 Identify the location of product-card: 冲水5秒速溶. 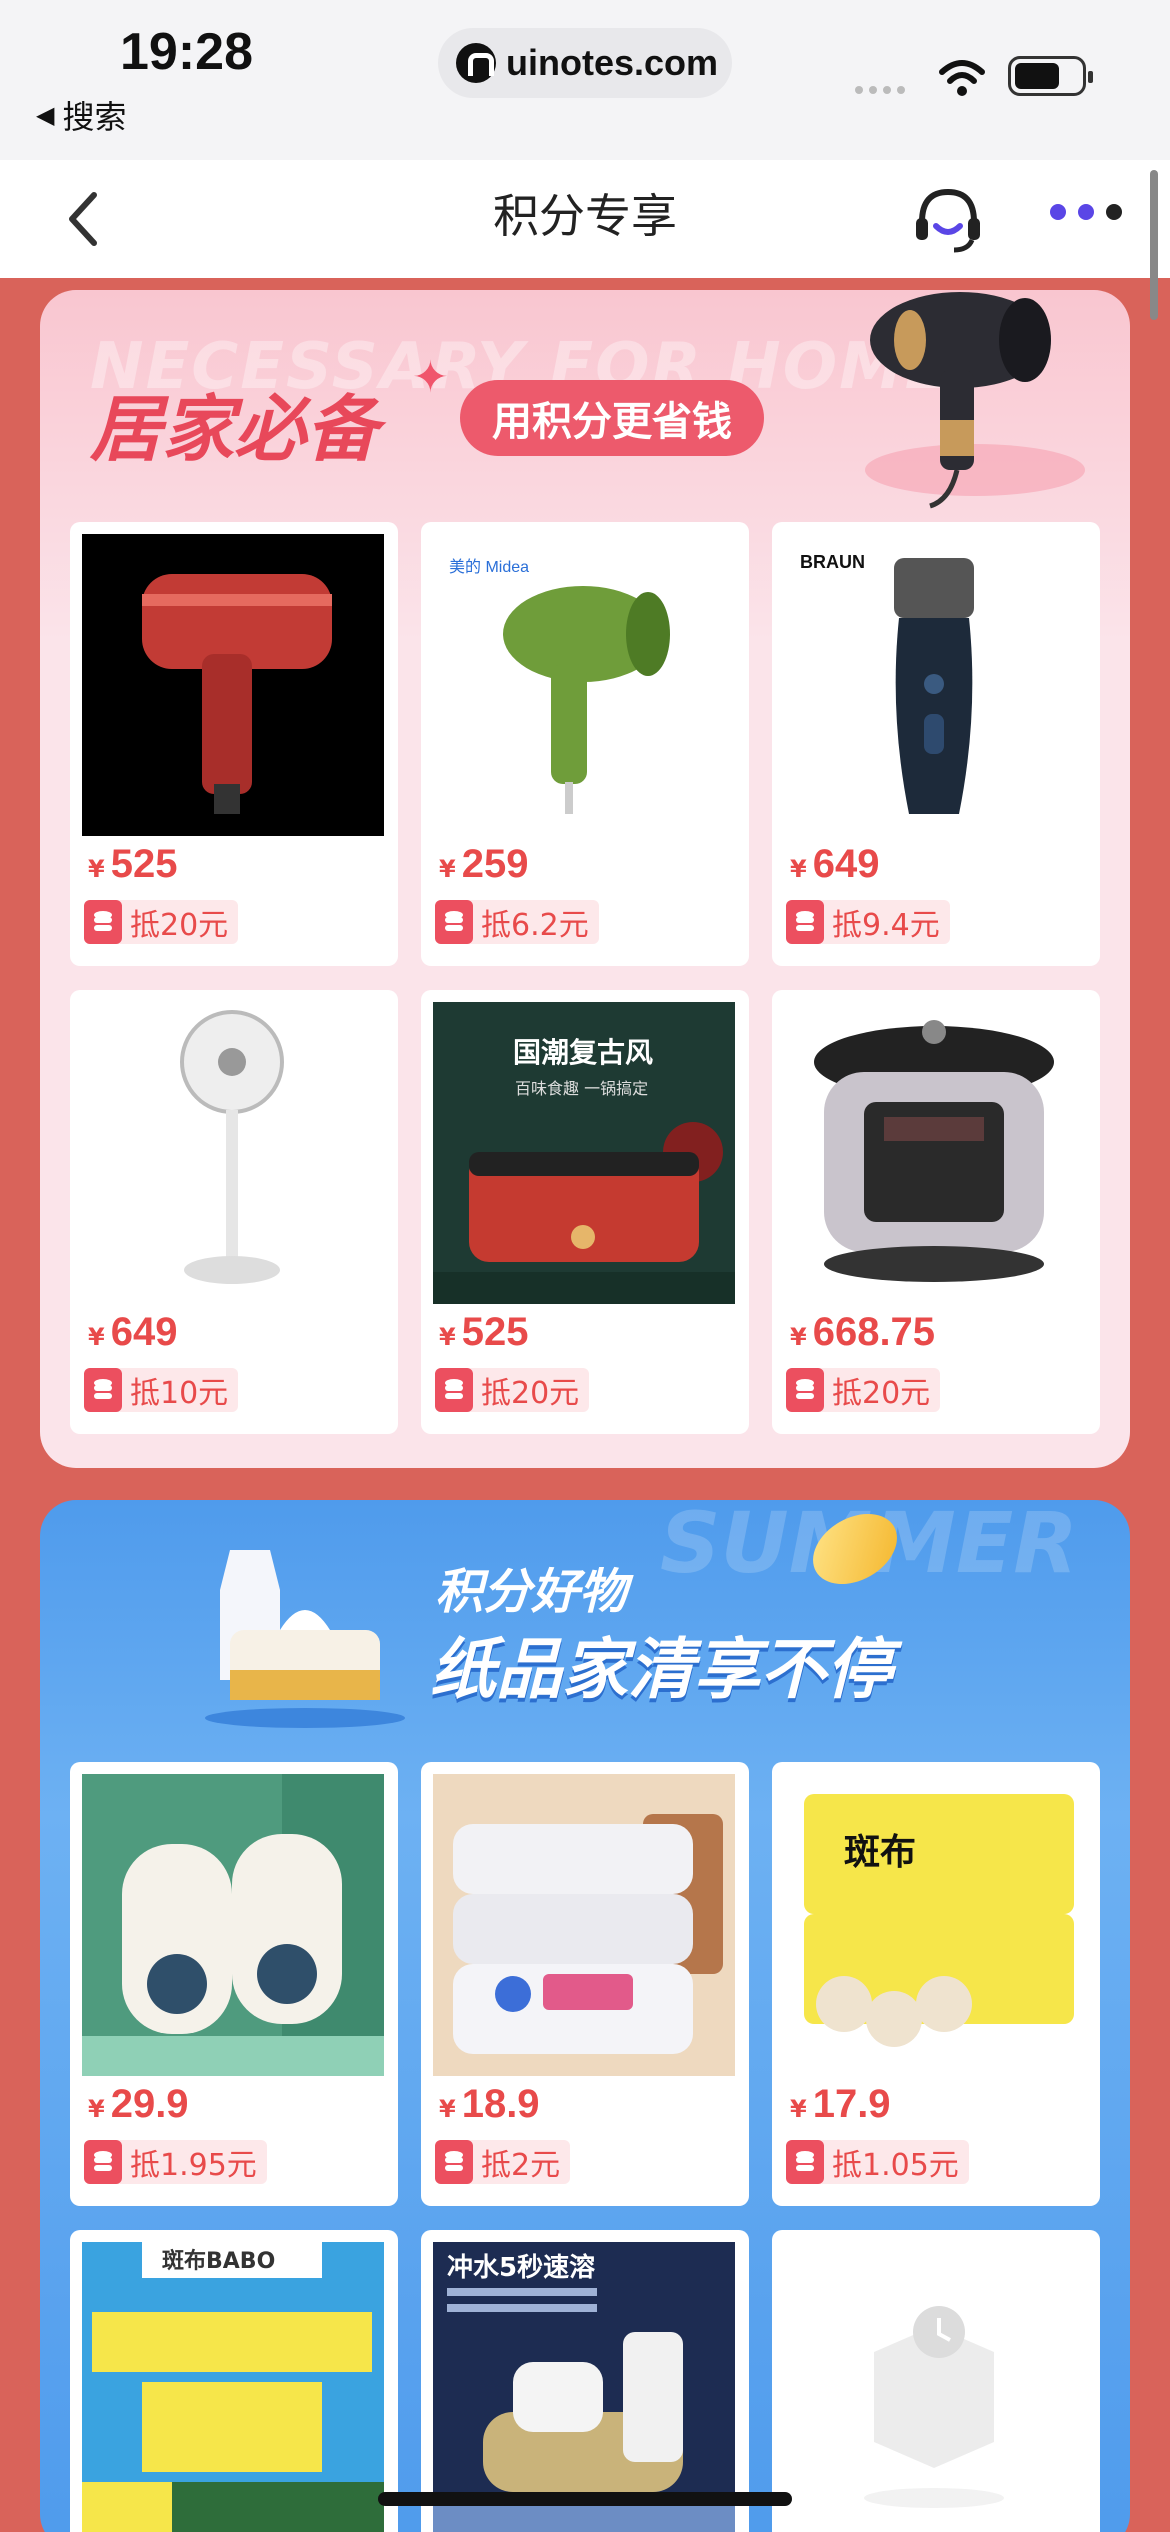
(585, 2381).